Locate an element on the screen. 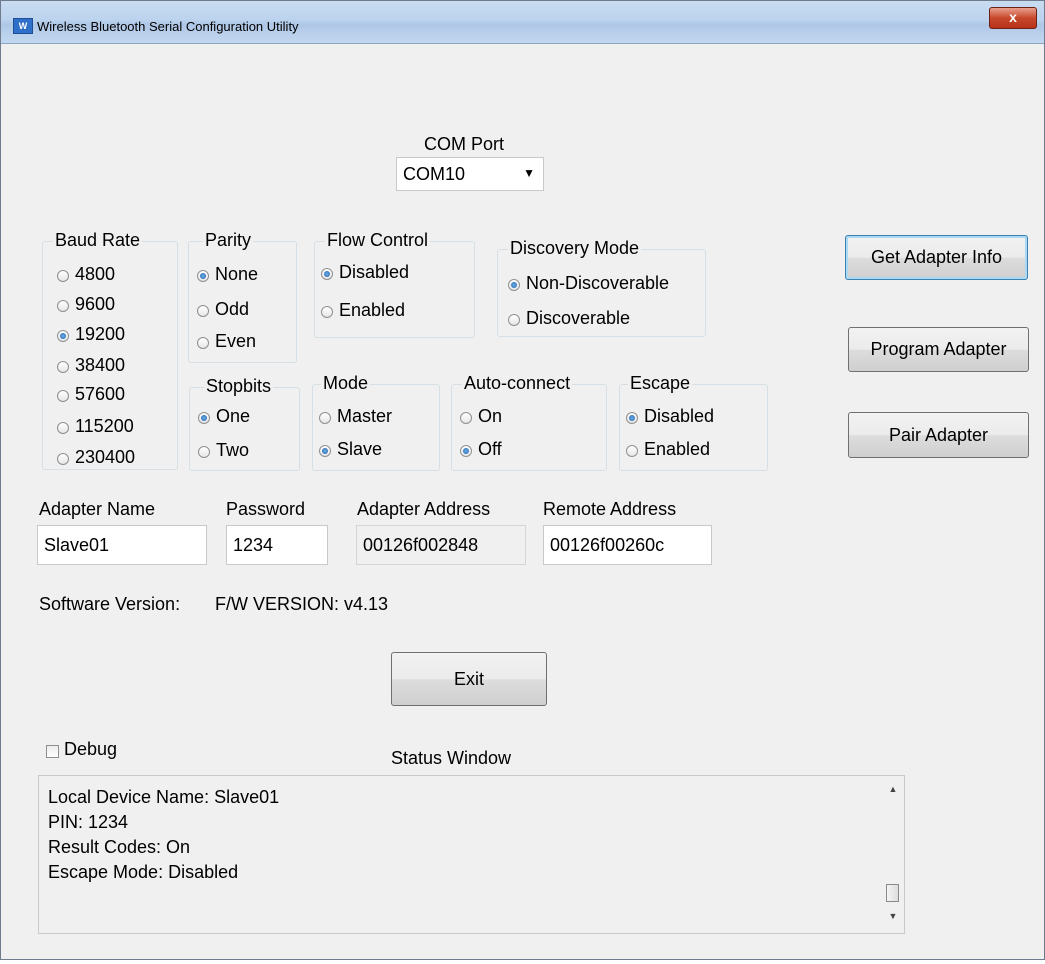 The height and width of the screenshot is (964, 1045). radio-label: None is located at coordinates (237, 274).